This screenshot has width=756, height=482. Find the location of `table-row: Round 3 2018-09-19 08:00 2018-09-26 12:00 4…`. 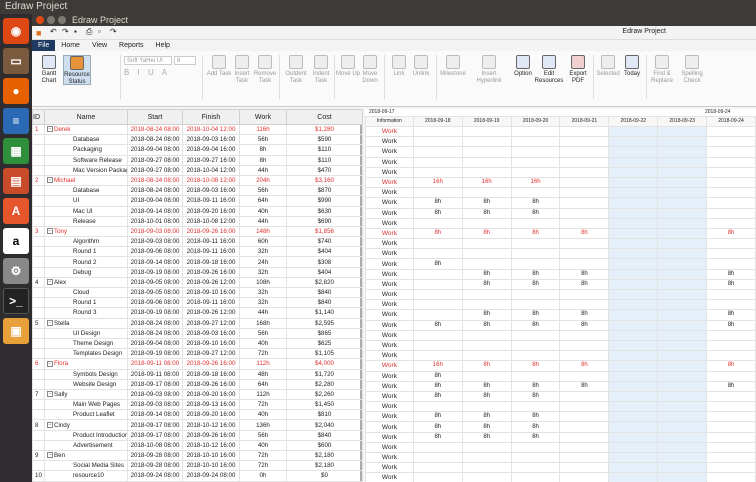

table-row: Round 3 2018-09-19 08:00 2018-09-26 12:00 4… is located at coordinates (197, 313).